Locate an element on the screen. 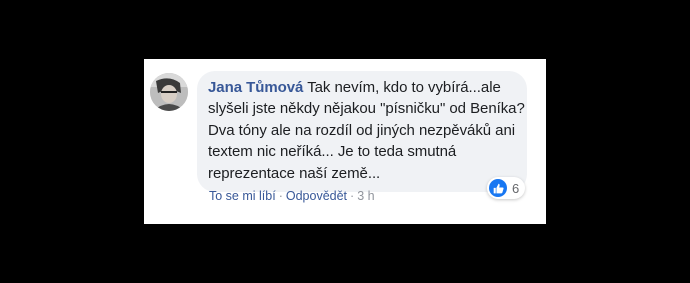 The height and width of the screenshot is (283, 690). reaction-count: 6 is located at coordinates (516, 188).